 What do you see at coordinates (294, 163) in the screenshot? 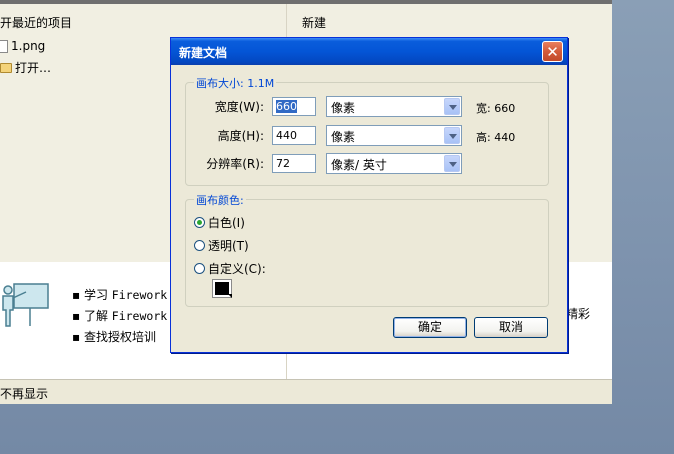
I see `resolution-input: 72` at bounding box center [294, 163].